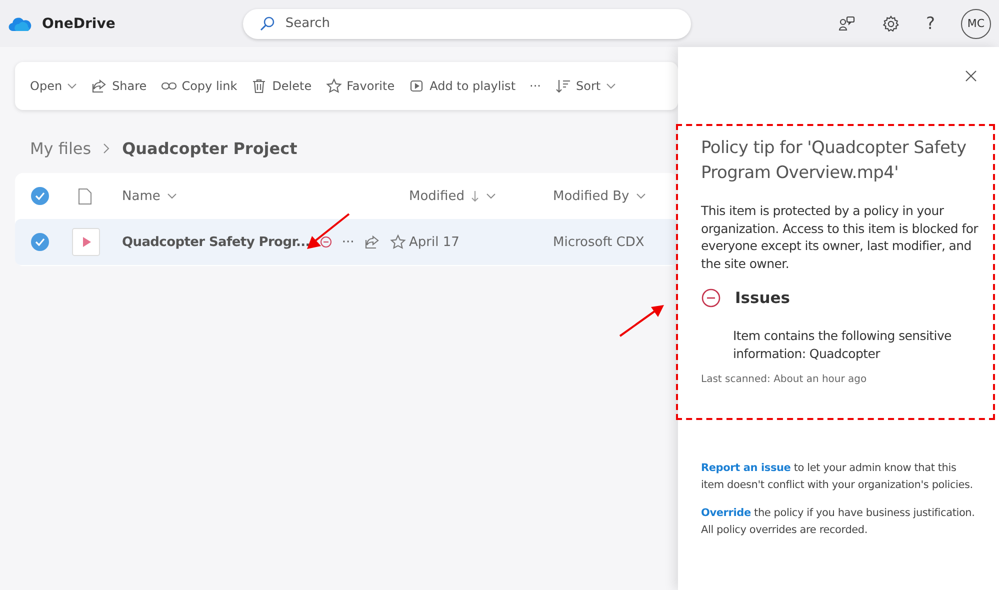 Image resolution: width=999 pixels, height=590 pixels. I want to click on row-checkbox, so click(40, 242).